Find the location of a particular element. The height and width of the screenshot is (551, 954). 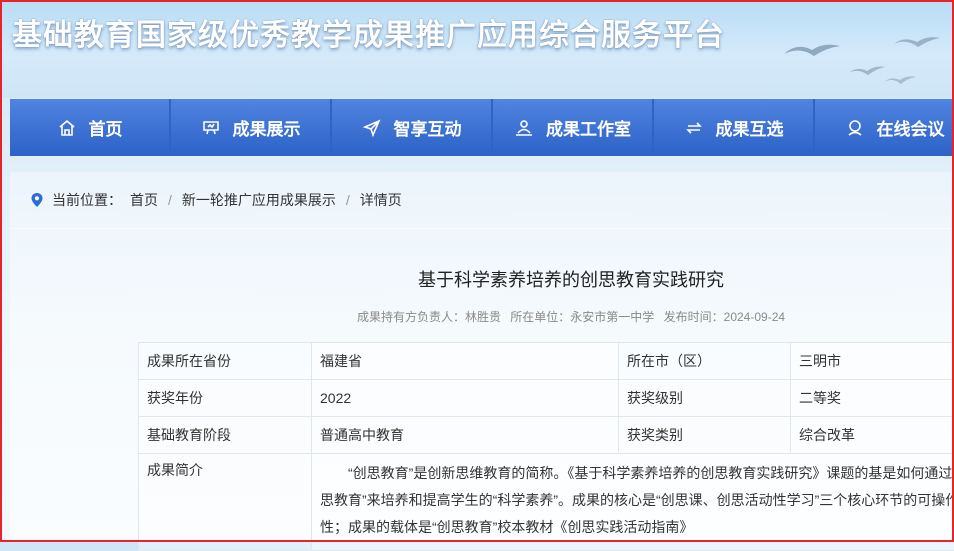

table-label: 获奖年份 is located at coordinates (225, 398).